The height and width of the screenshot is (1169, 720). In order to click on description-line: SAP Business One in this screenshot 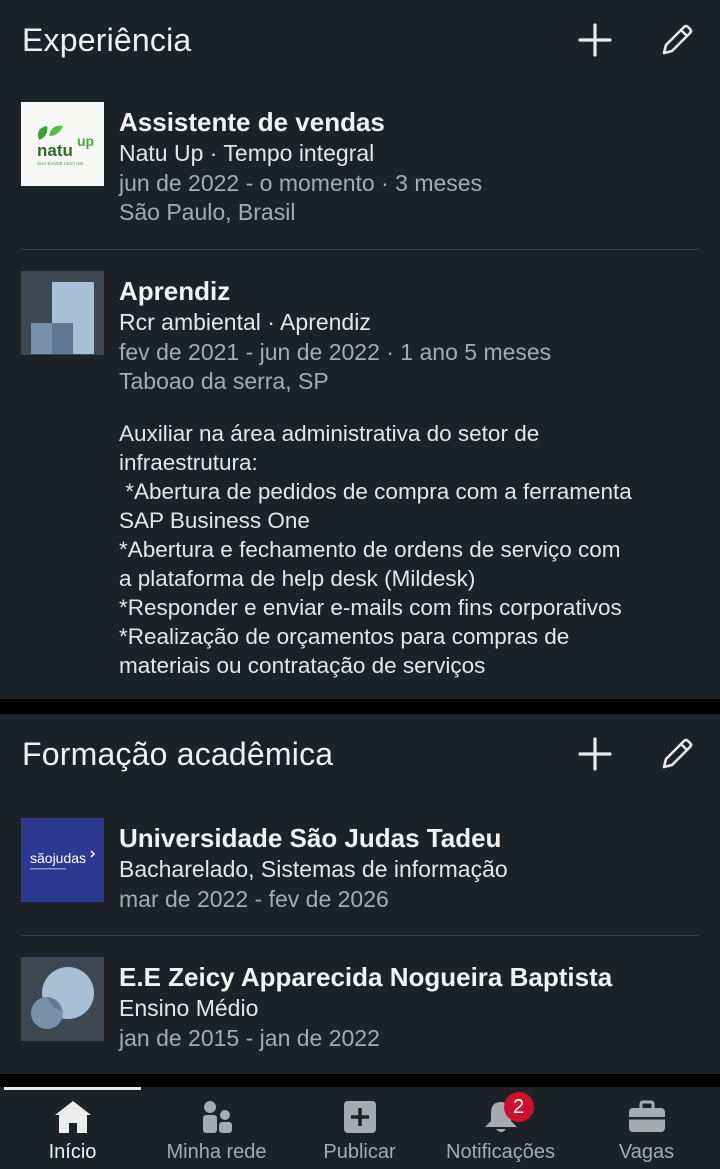, I will do `click(214, 520)`.